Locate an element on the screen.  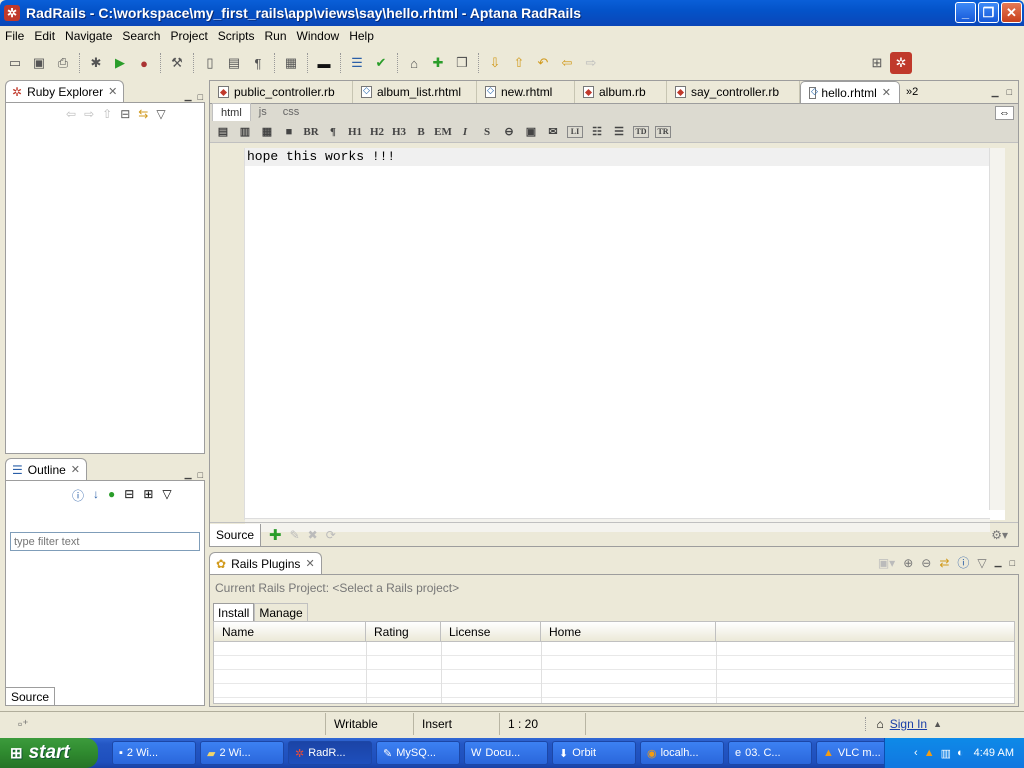
doc-icon: ▯ is located at coordinates (210, 63).